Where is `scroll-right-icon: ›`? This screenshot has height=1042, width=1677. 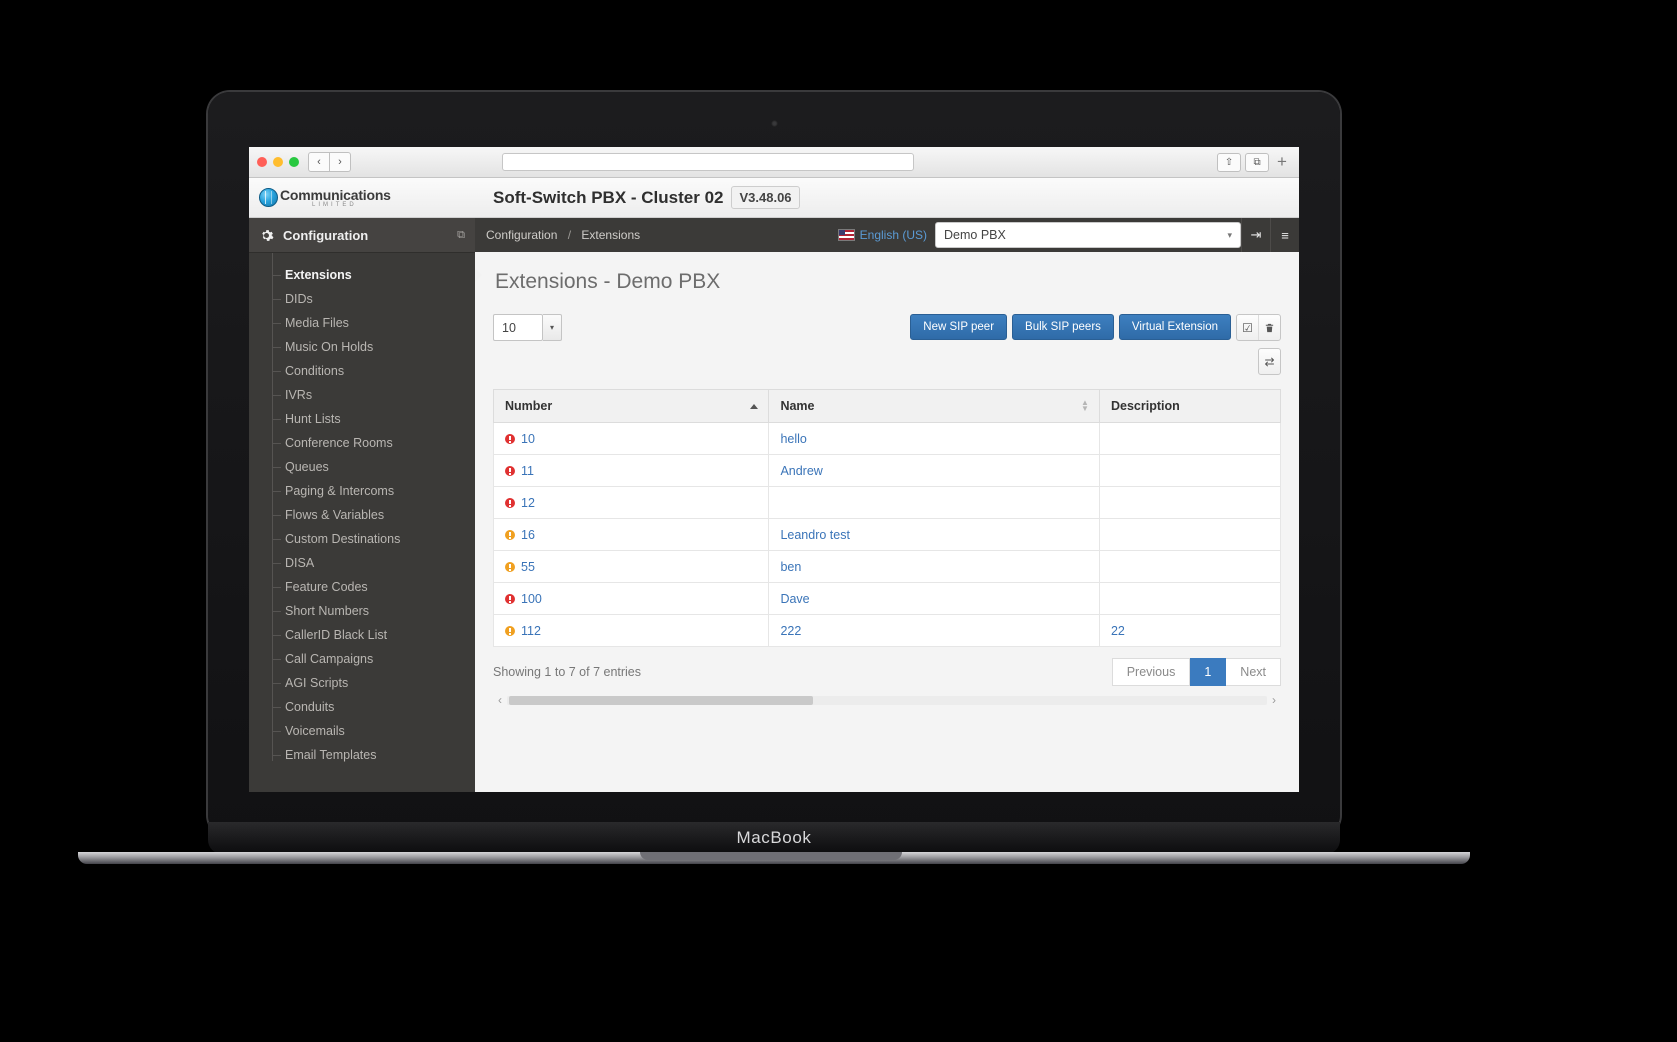
scroll-right-icon: › is located at coordinates (1274, 700).